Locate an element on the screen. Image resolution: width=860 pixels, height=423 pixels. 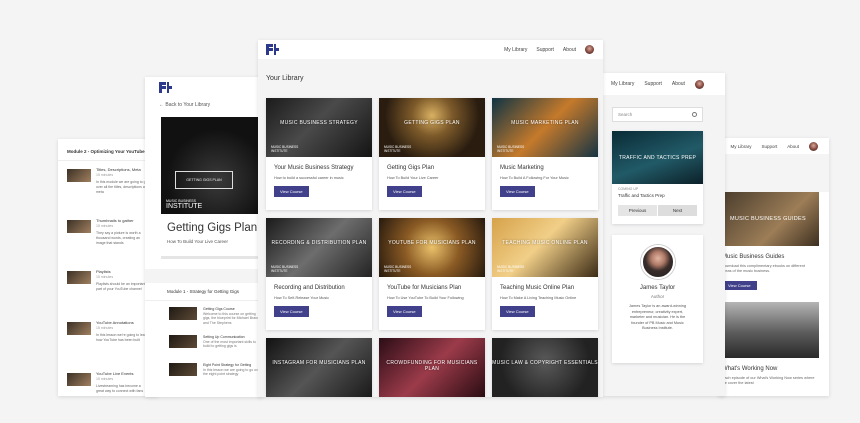
course-card-desc: How To Self-Release Your Music is located at coordinates (302, 298).